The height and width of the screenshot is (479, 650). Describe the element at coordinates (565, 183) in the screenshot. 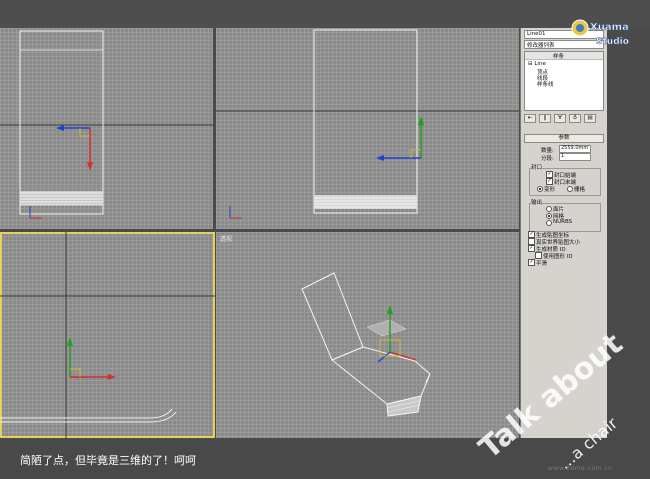

I see `cap-end-label: 封口末端` at that location.